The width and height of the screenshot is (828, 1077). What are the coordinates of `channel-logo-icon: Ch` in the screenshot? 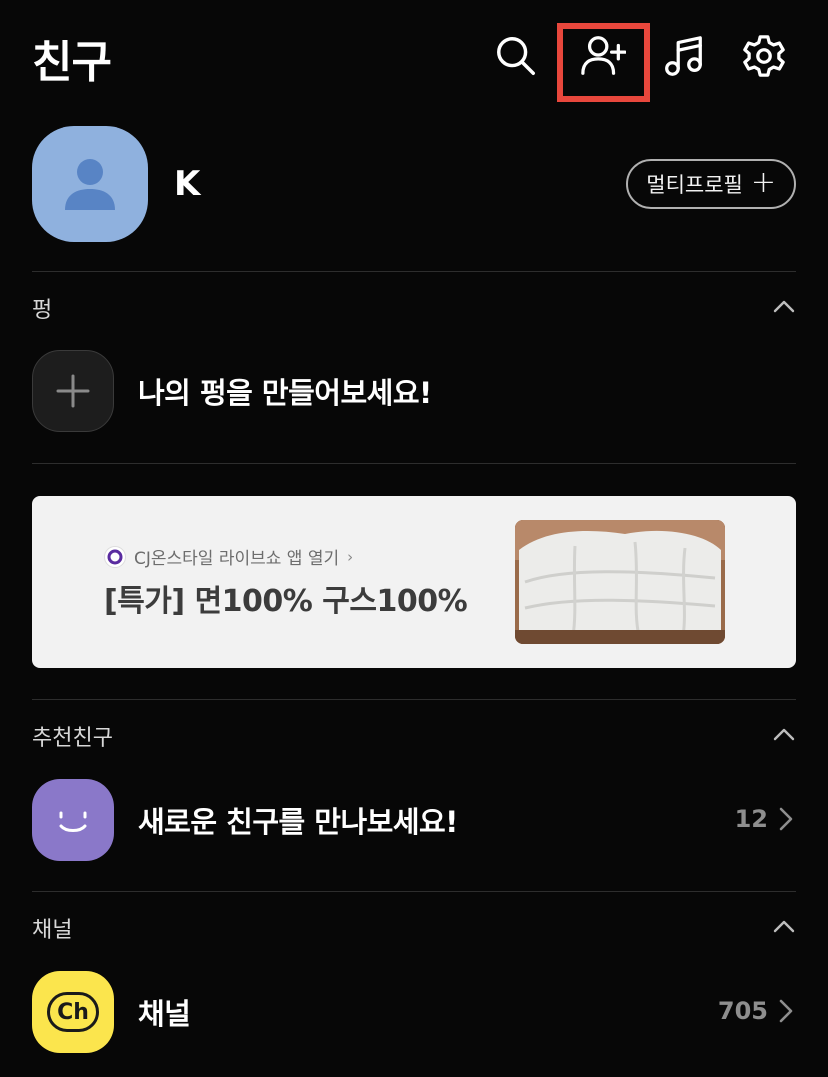 It's located at (73, 1012).